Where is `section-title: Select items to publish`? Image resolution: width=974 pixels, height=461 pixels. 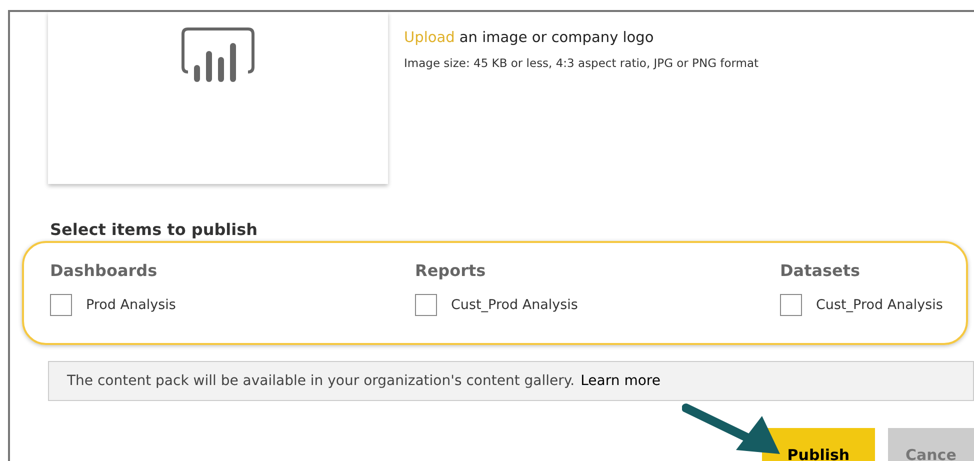 section-title: Select items to publish is located at coordinates (154, 229).